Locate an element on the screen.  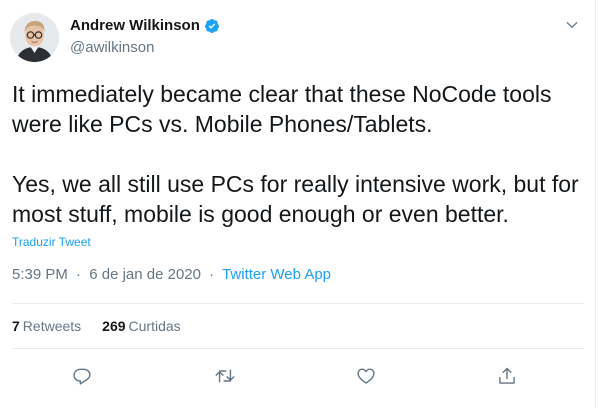
reply-icon is located at coordinates (82, 376).